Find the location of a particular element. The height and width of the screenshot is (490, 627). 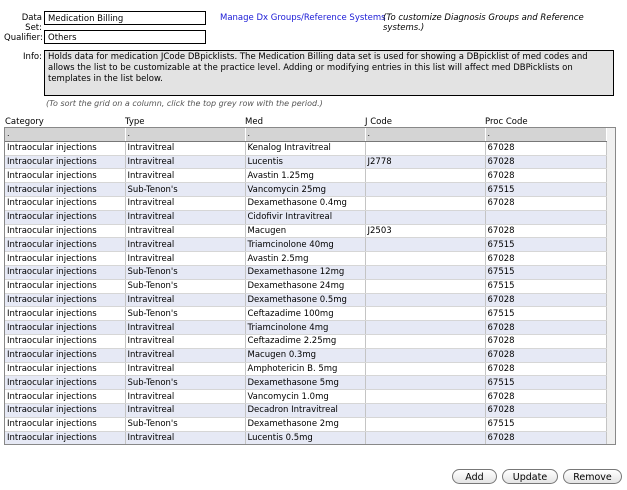

cell-jcode: J2503 is located at coordinates (425, 231).